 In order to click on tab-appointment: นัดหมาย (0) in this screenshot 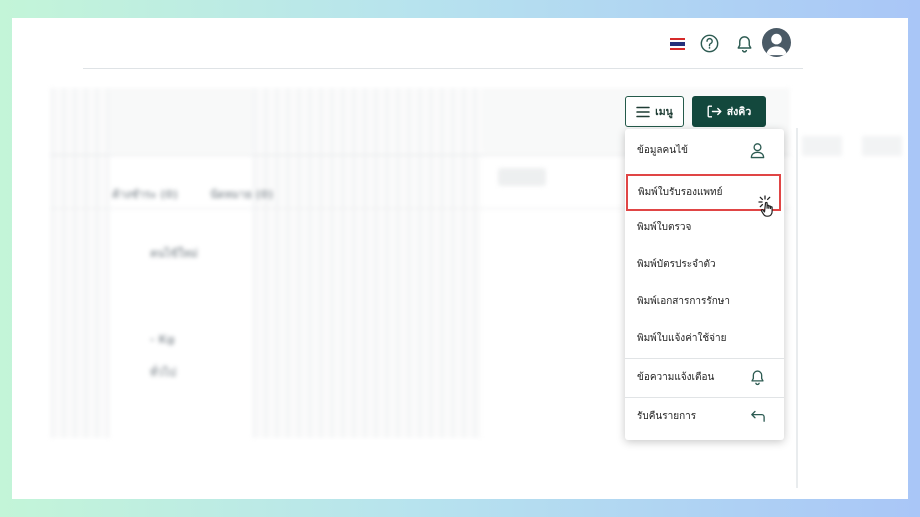, I will do `click(242, 194)`.